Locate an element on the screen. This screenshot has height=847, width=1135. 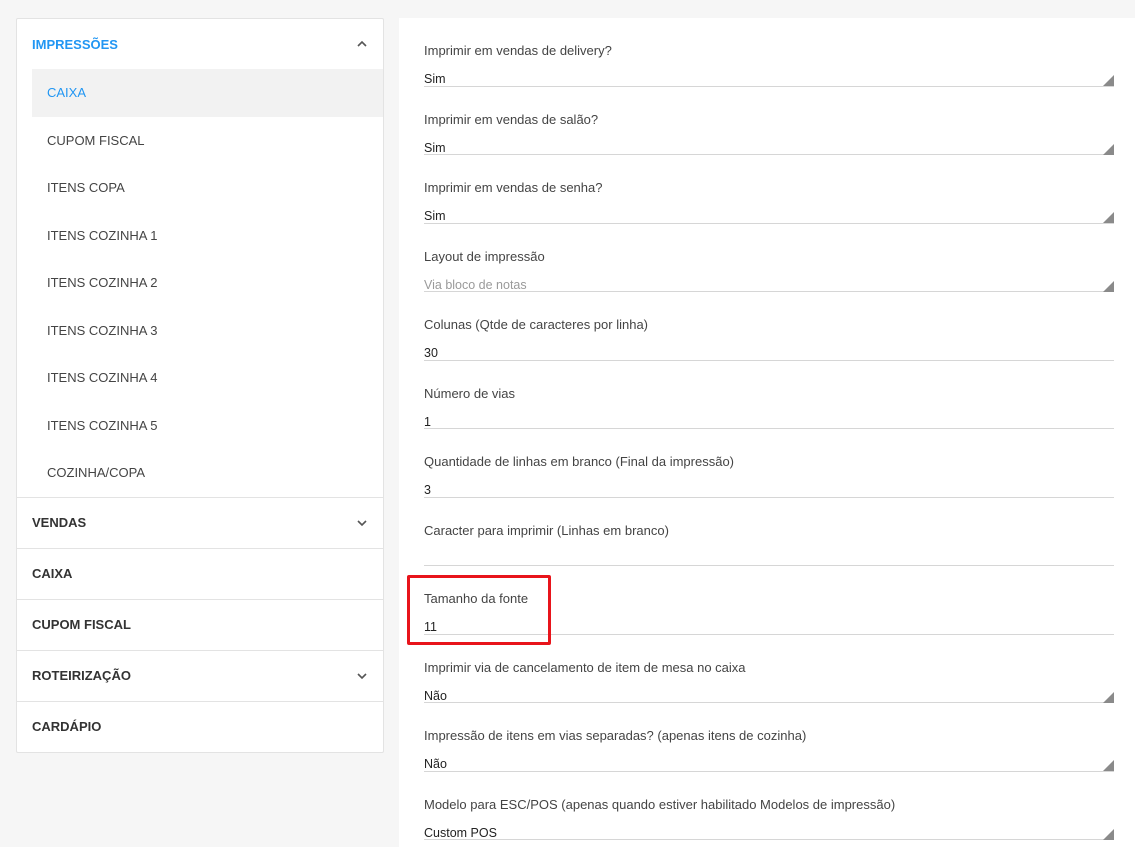
subitem-itens-cozinha-4: ITENS COZINHA 4 is located at coordinates (207, 378).